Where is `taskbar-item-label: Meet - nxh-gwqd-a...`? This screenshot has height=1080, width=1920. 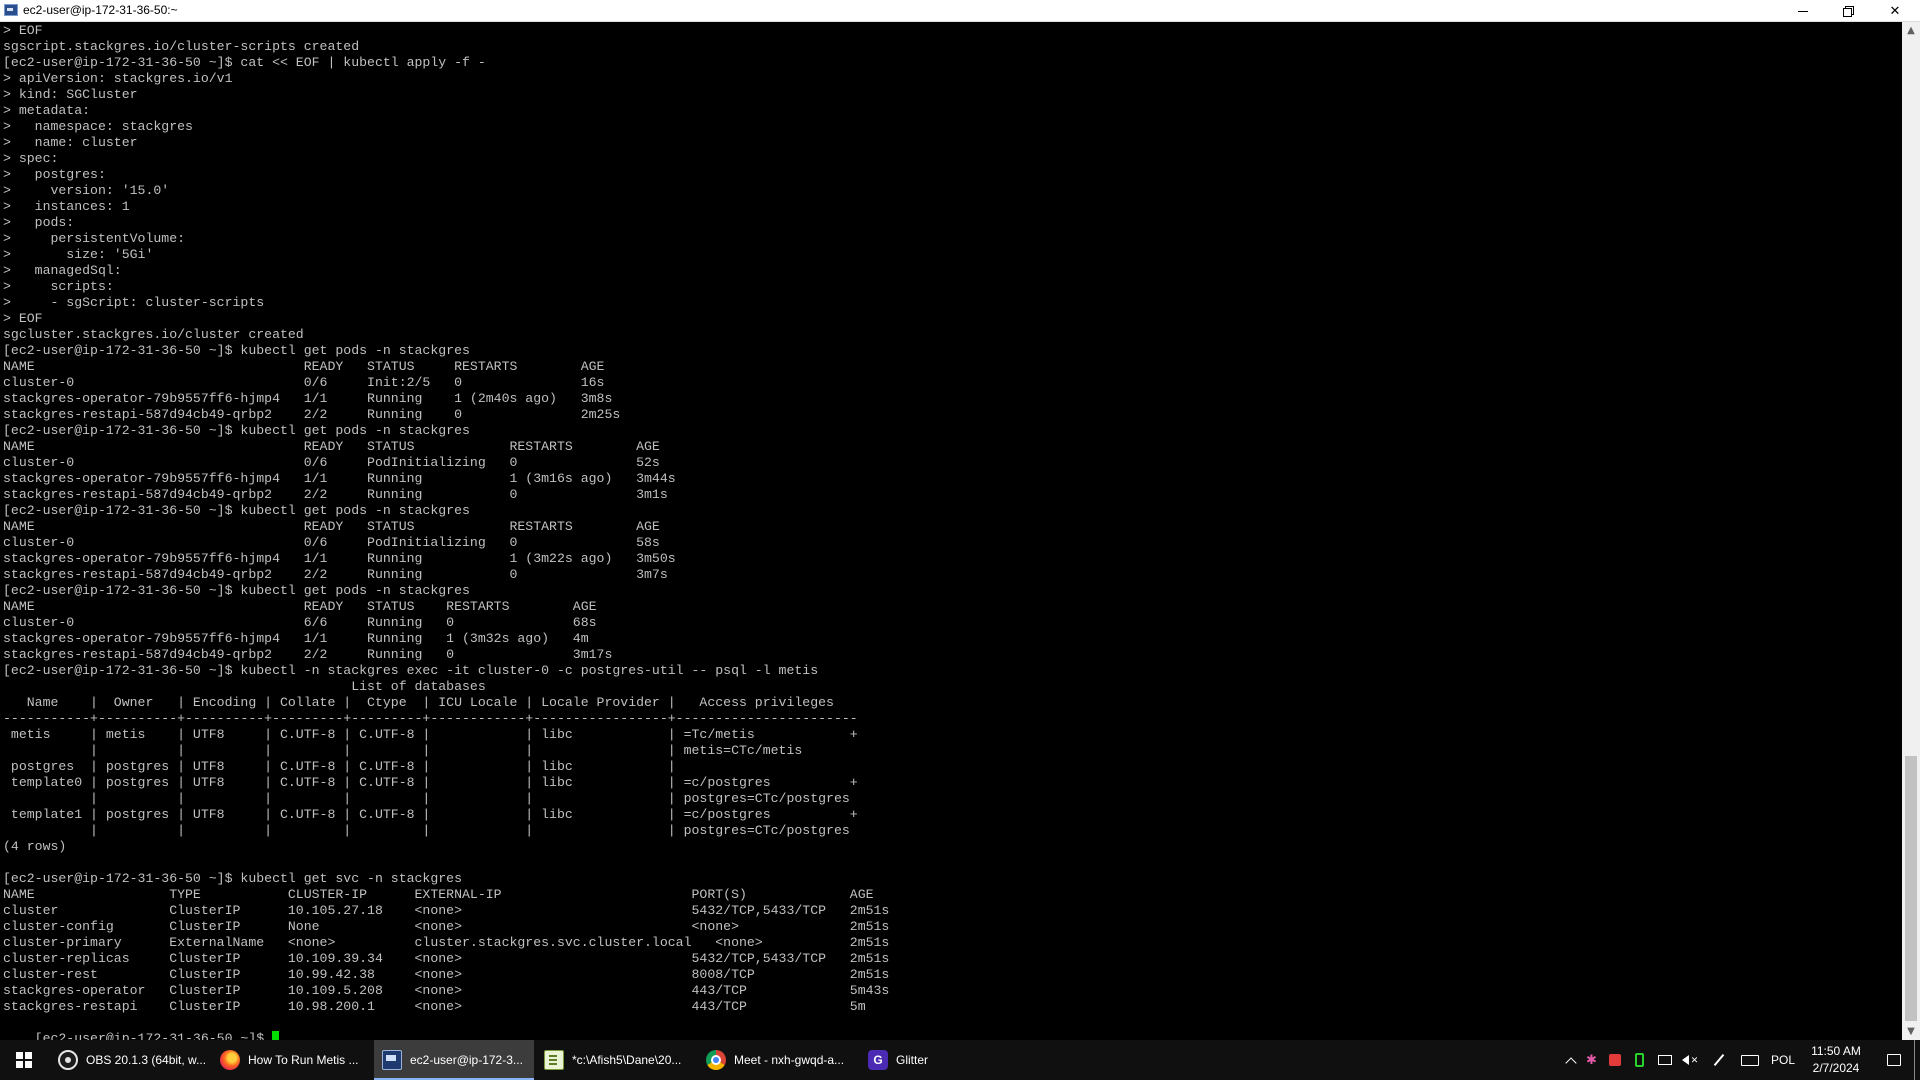 taskbar-item-label: Meet - nxh-gwqd-a... is located at coordinates (789, 1060).